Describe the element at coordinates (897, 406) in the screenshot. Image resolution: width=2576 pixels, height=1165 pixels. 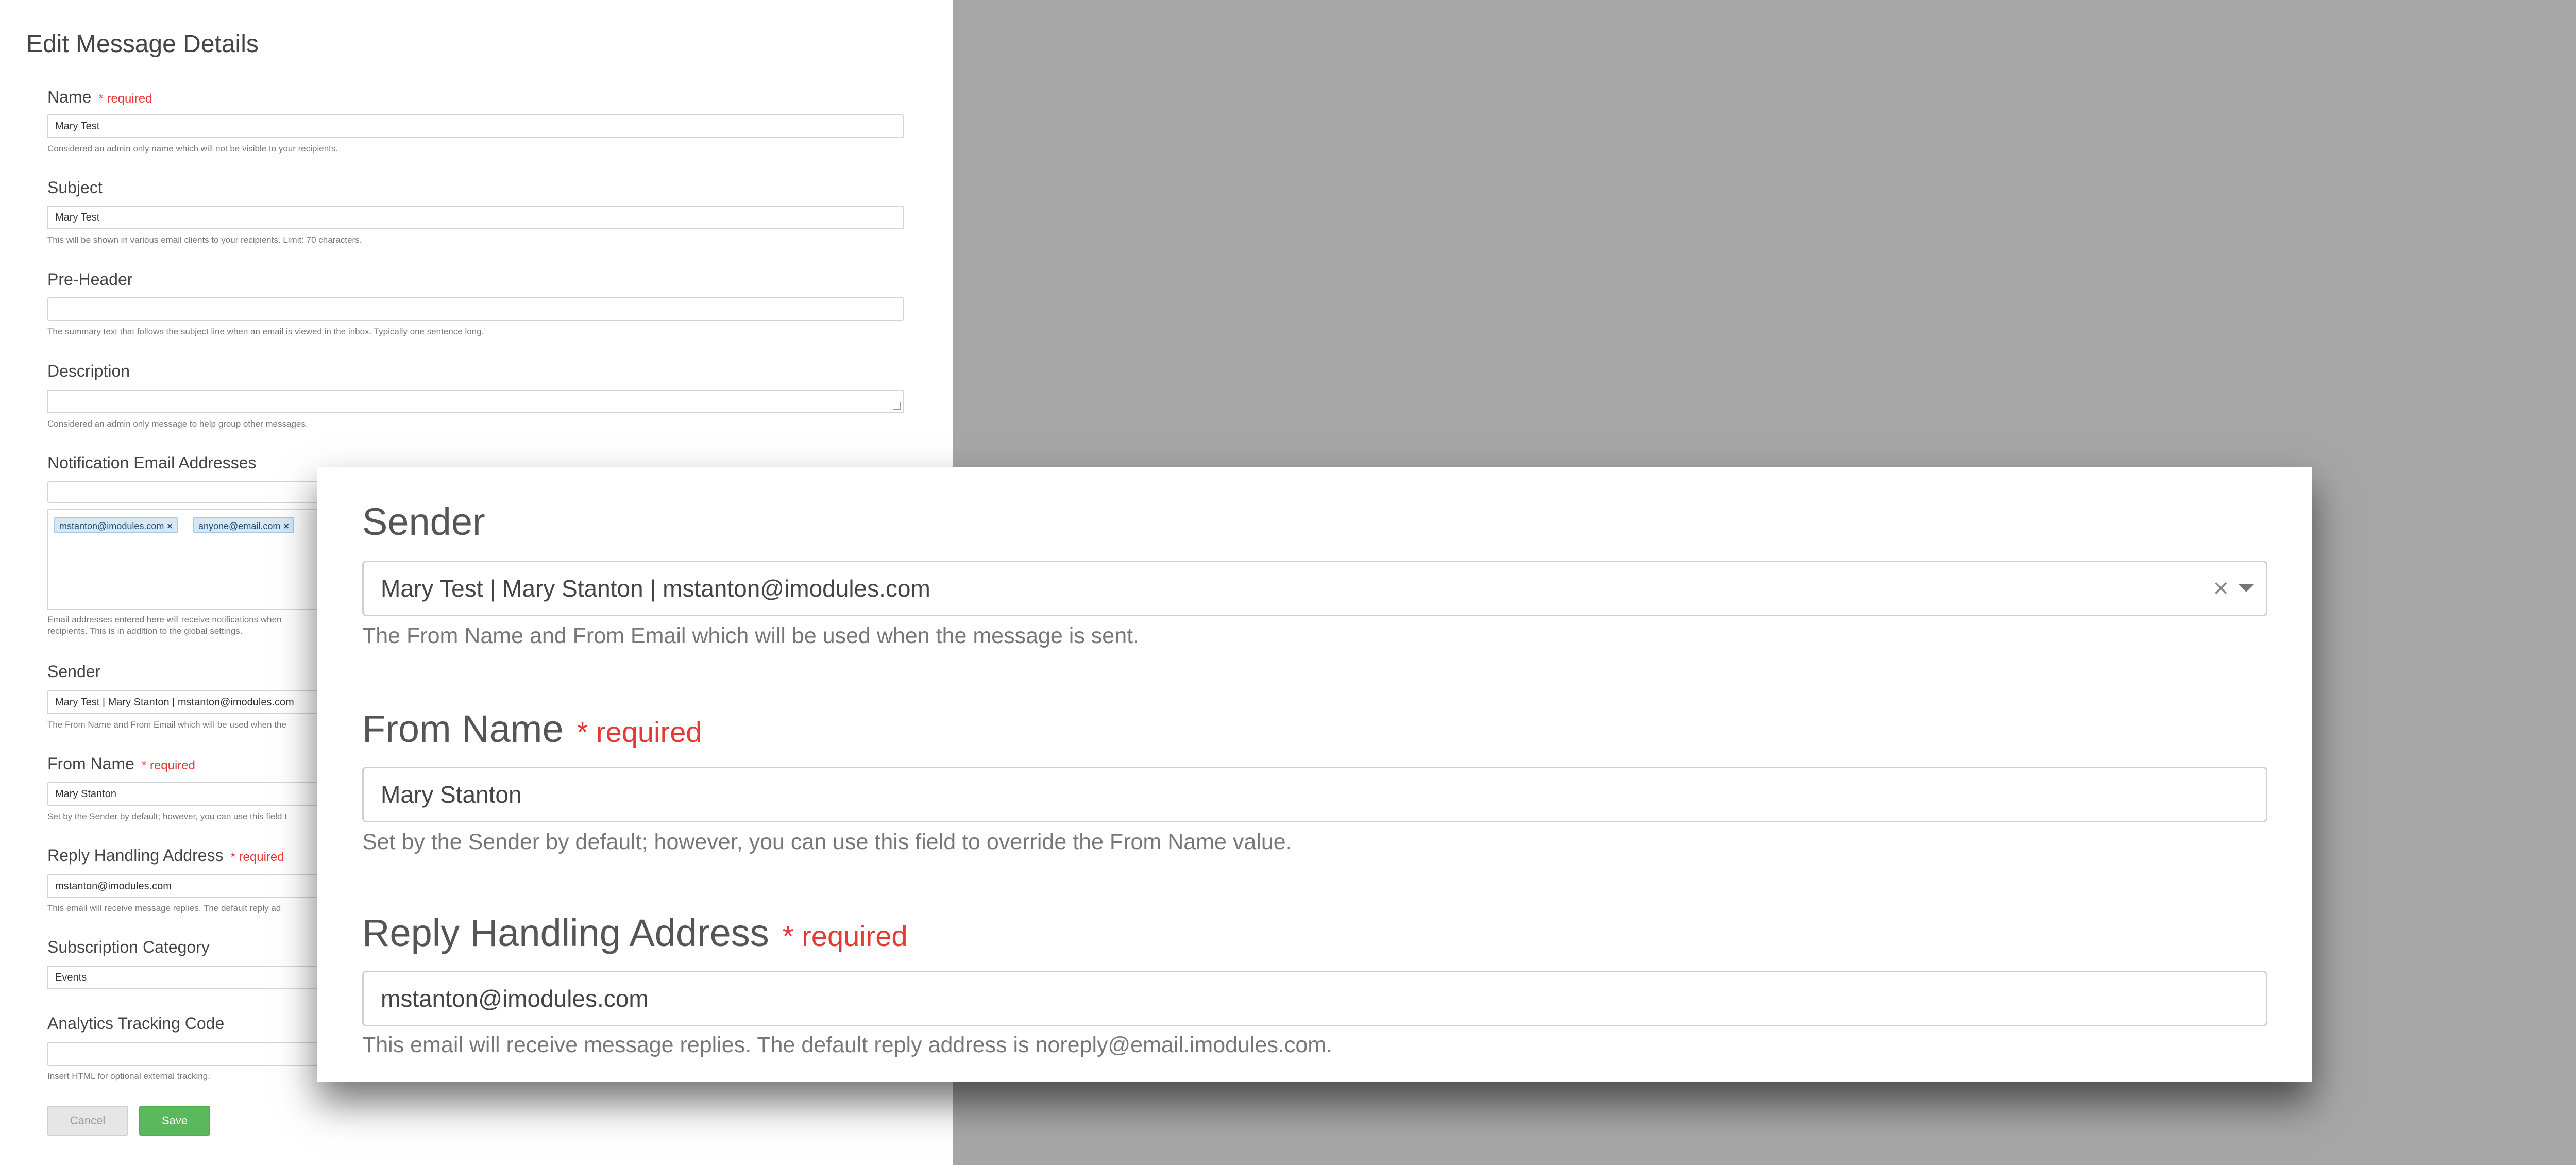
I see `resize-handle` at that location.